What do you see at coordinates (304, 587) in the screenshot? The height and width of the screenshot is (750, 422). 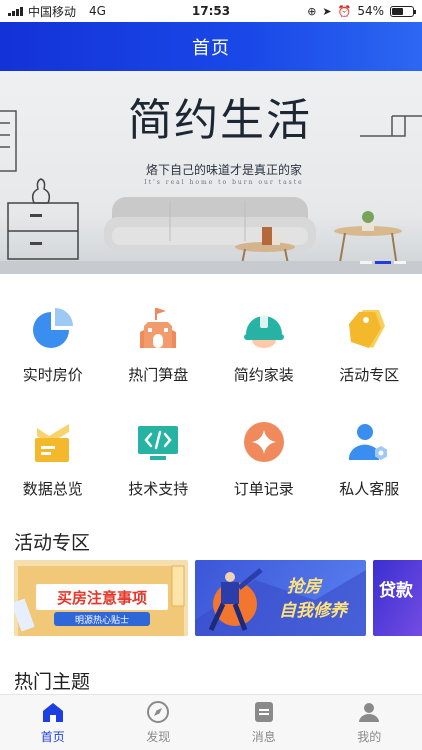 I see `promo-title-line1: 抢房` at bounding box center [304, 587].